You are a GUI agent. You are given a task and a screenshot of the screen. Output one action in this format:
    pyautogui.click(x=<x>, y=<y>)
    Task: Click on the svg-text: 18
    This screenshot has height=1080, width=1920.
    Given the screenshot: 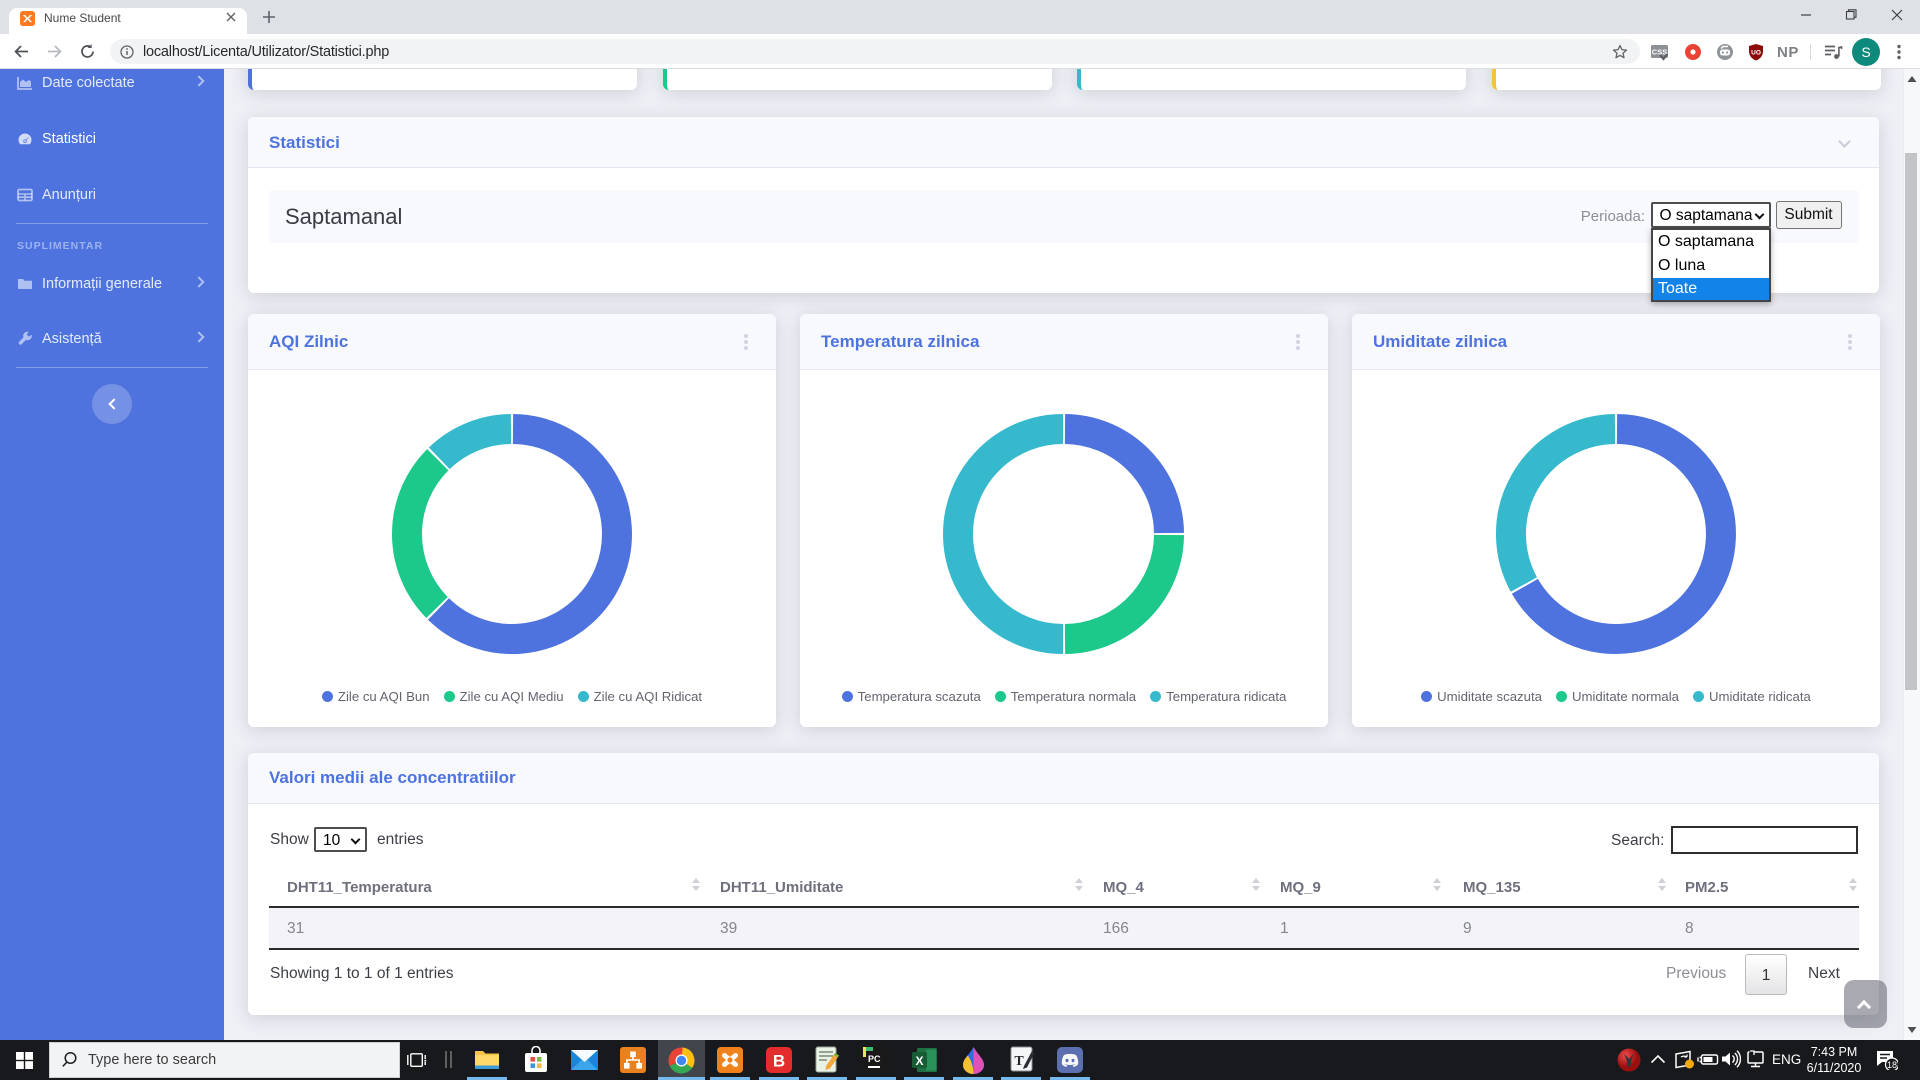 What is the action you would take?
    pyautogui.click(x=1892, y=1065)
    